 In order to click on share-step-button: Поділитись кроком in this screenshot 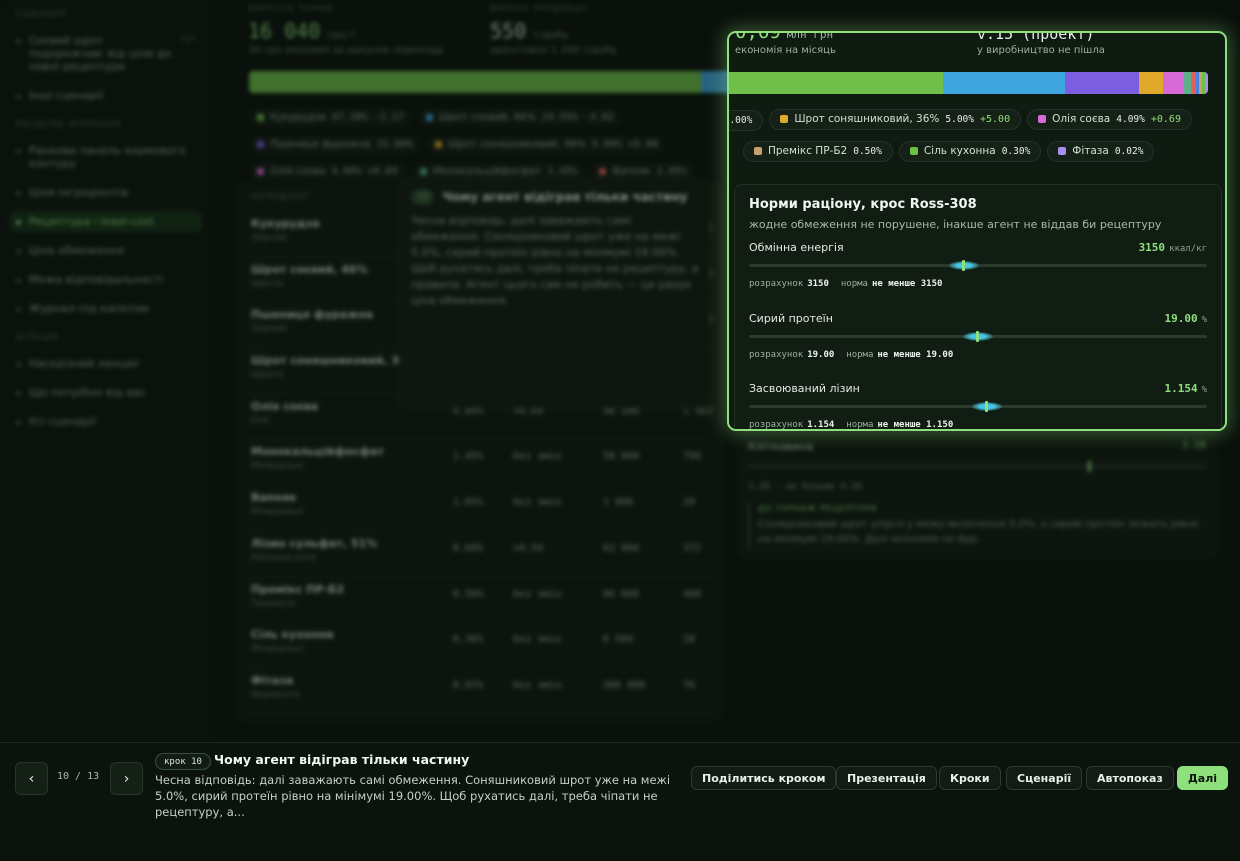, I will do `click(764, 778)`.